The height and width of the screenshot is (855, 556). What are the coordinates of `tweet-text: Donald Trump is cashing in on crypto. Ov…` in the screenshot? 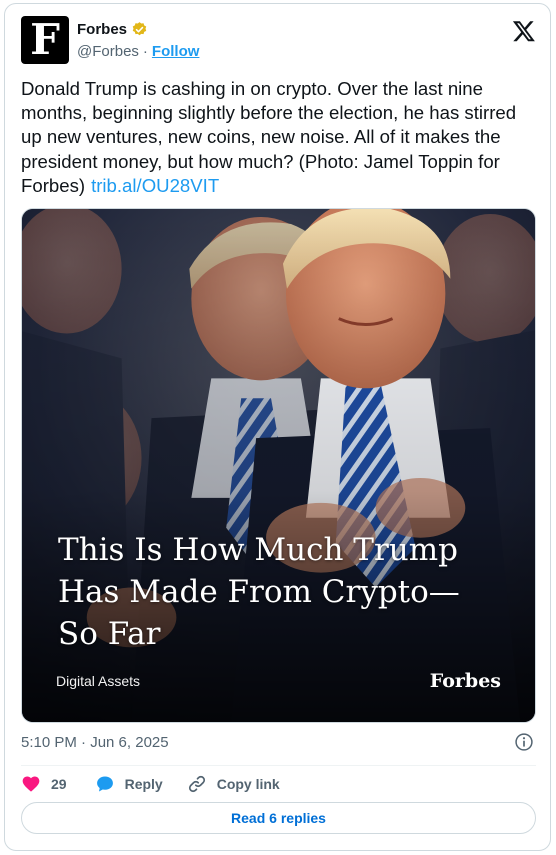 It's located at (281, 137).